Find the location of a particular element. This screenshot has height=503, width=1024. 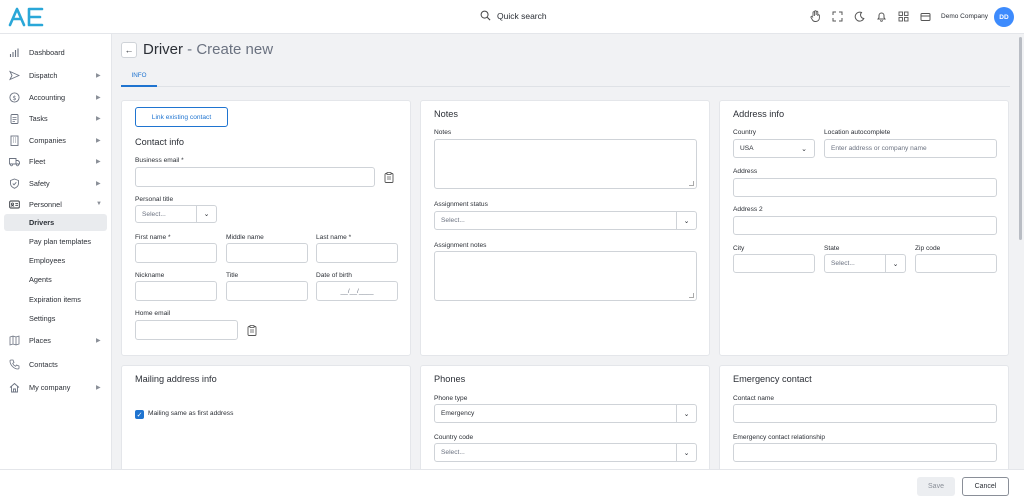

apps-grid-icon is located at coordinates (903, 16).